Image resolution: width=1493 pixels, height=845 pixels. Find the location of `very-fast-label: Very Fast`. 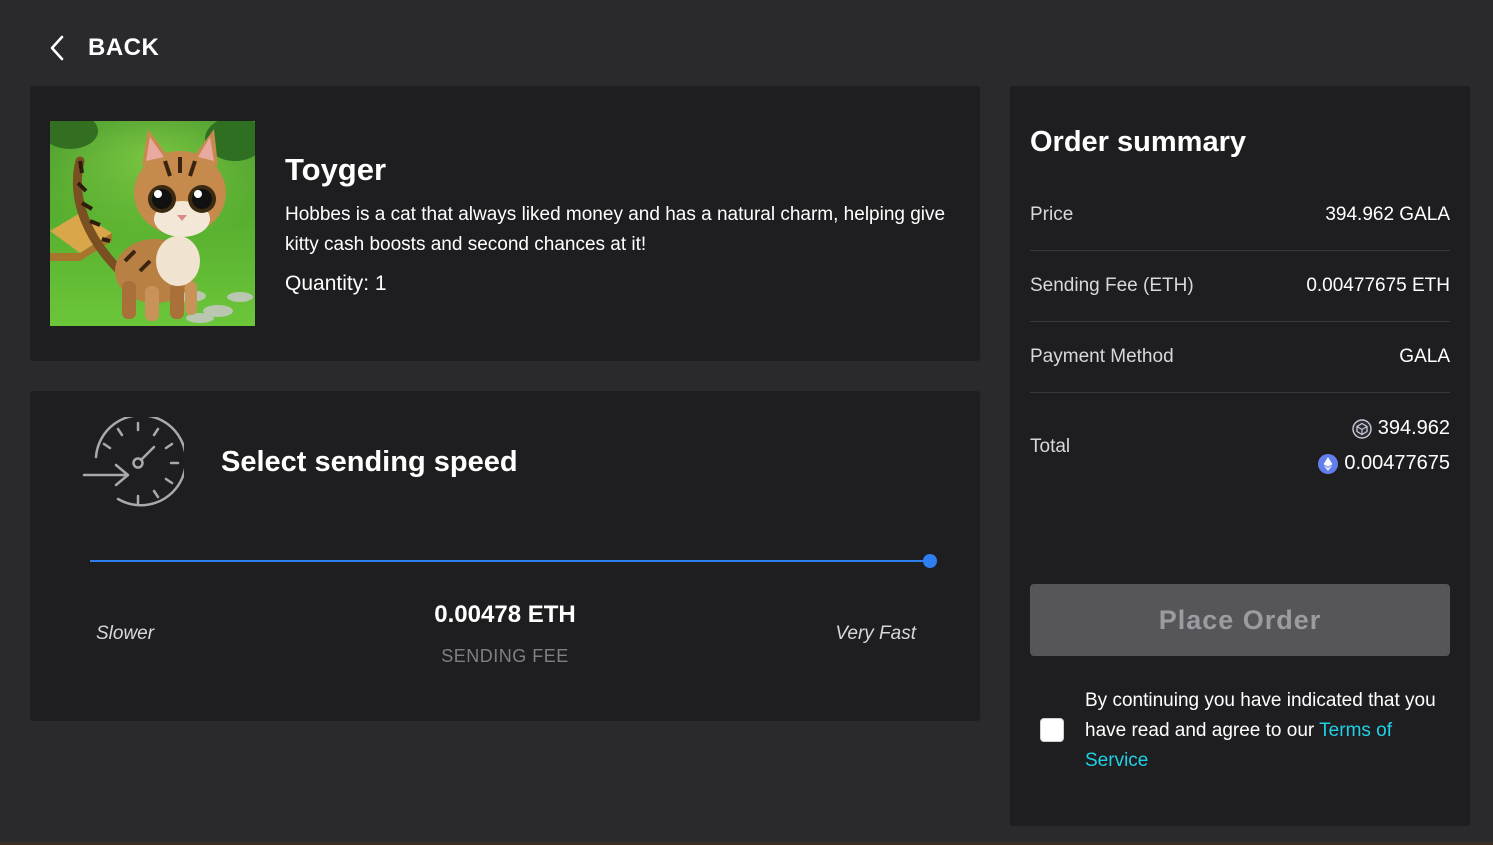

very-fast-label: Very Fast is located at coordinates (875, 633).